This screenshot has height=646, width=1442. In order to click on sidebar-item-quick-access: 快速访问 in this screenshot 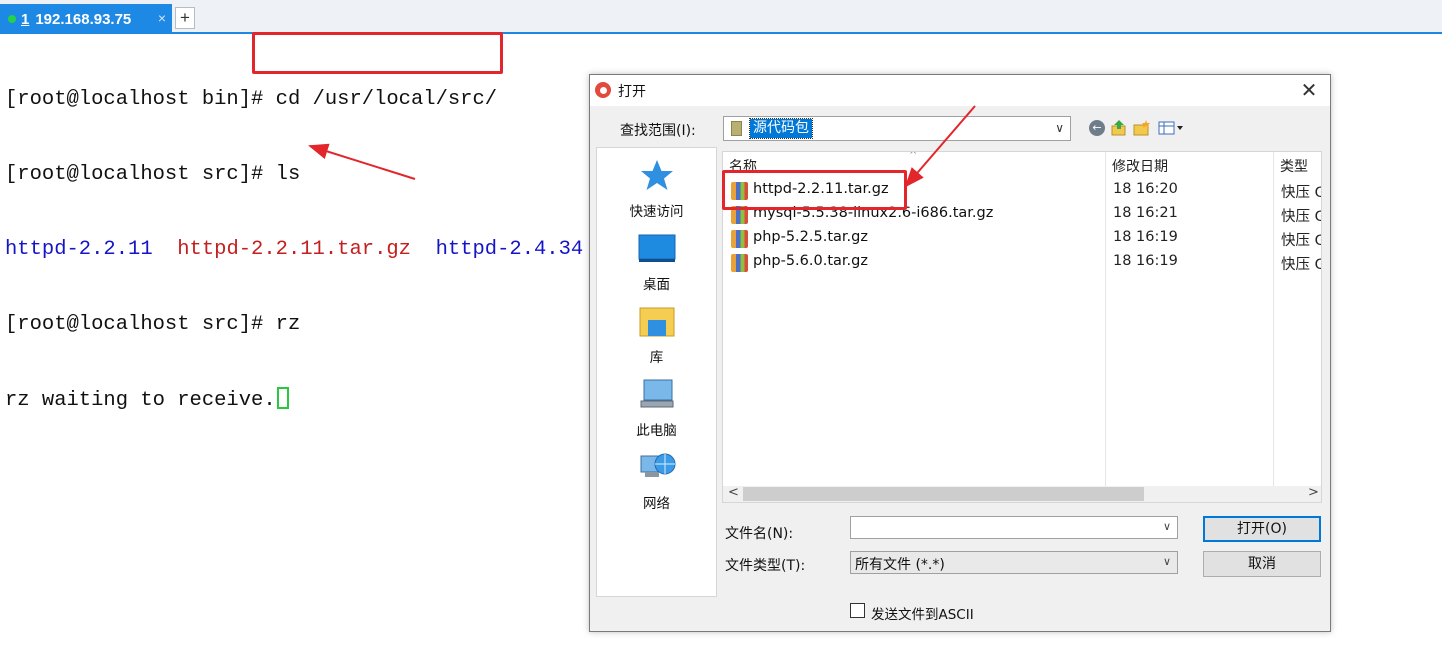, I will do `click(656, 189)`.